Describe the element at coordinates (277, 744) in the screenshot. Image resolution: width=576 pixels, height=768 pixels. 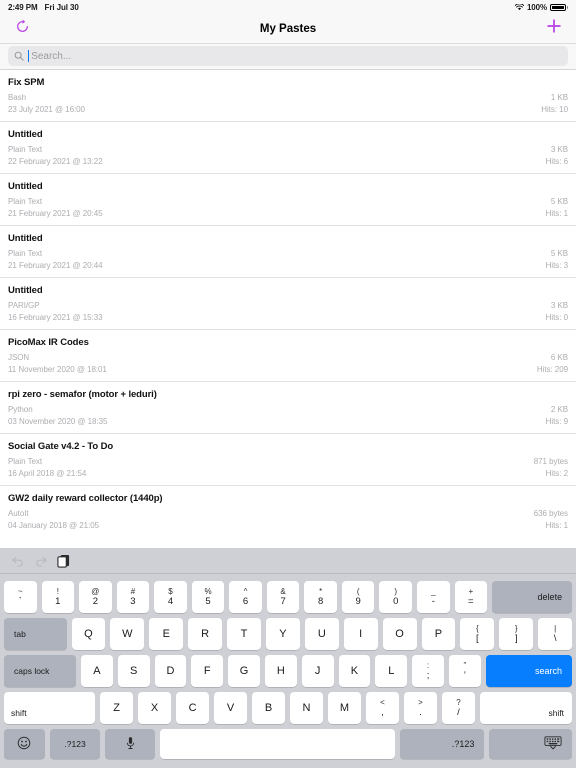
I see `key-space` at that location.